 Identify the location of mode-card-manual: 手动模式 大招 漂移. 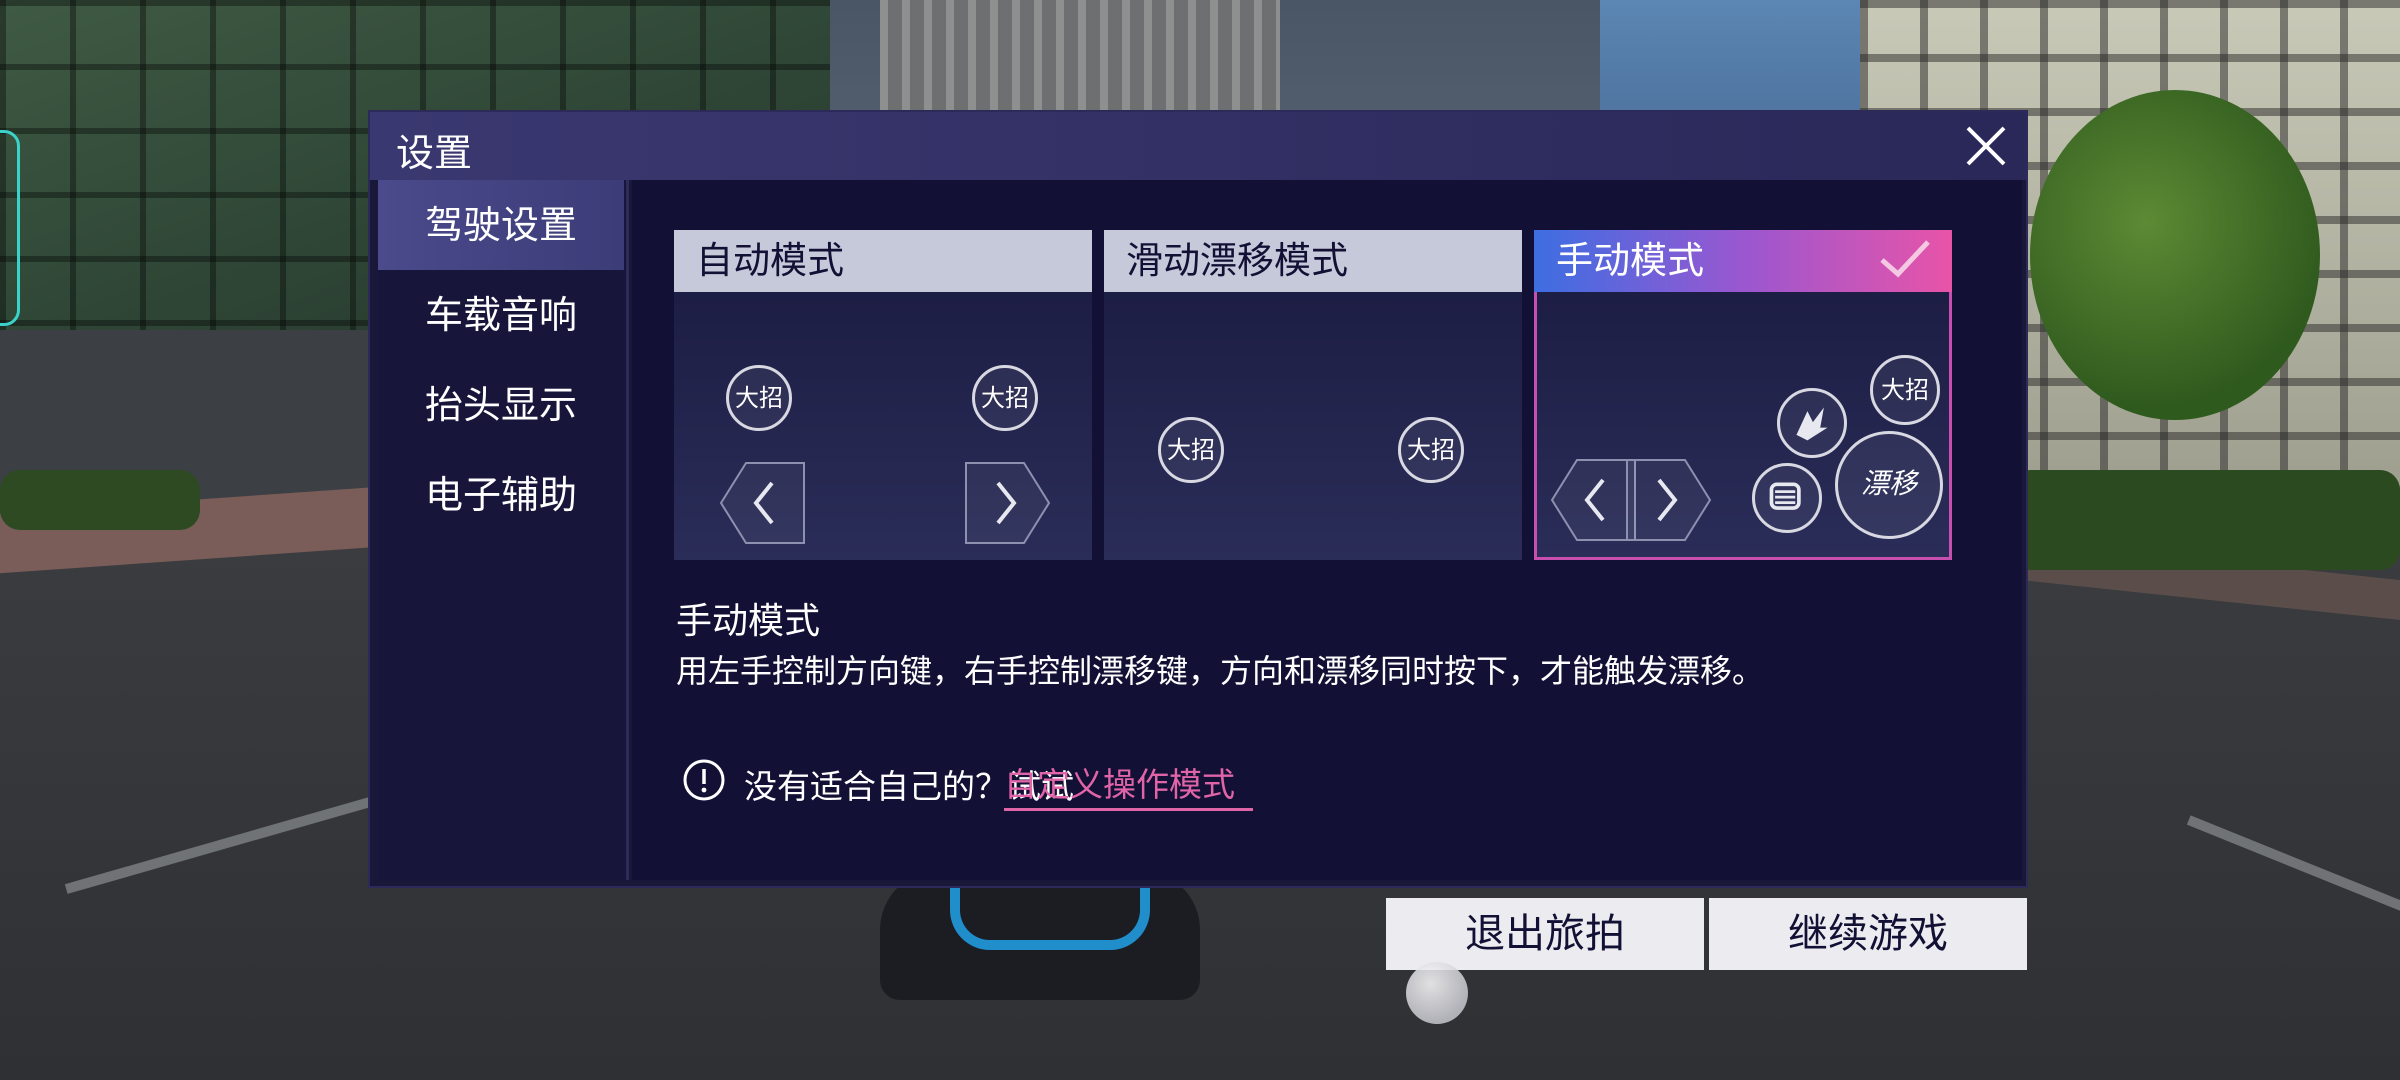
(1743, 395).